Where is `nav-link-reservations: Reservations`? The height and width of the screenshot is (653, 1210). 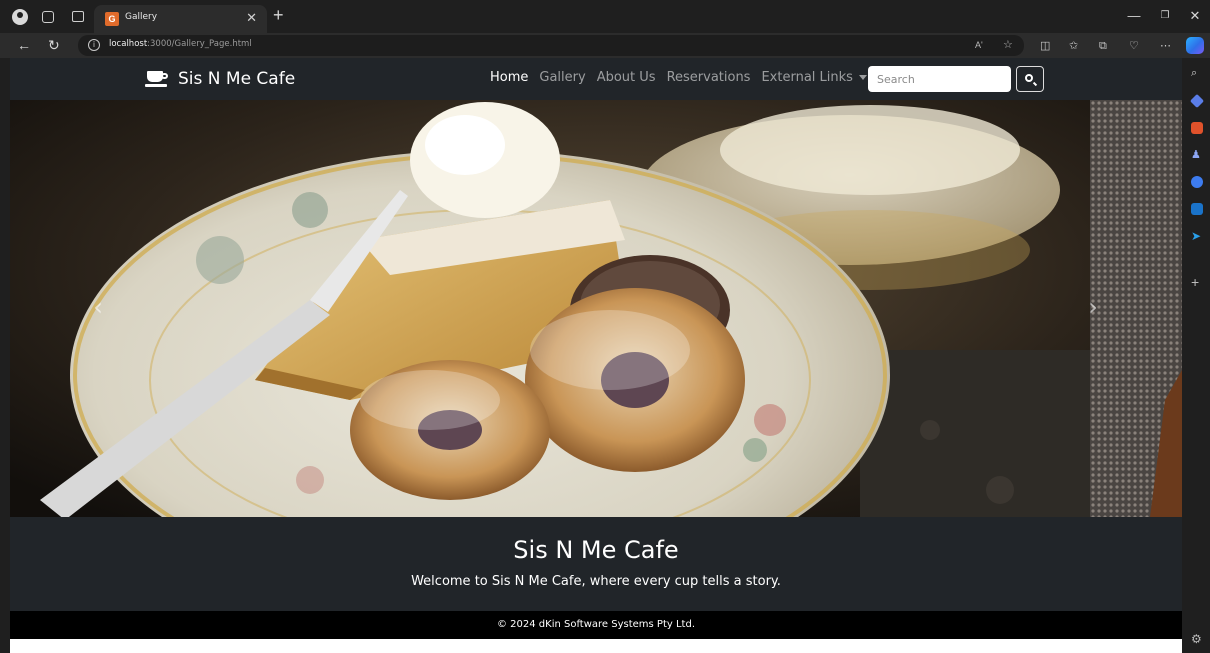 nav-link-reservations: Reservations is located at coordinates (709, 77).